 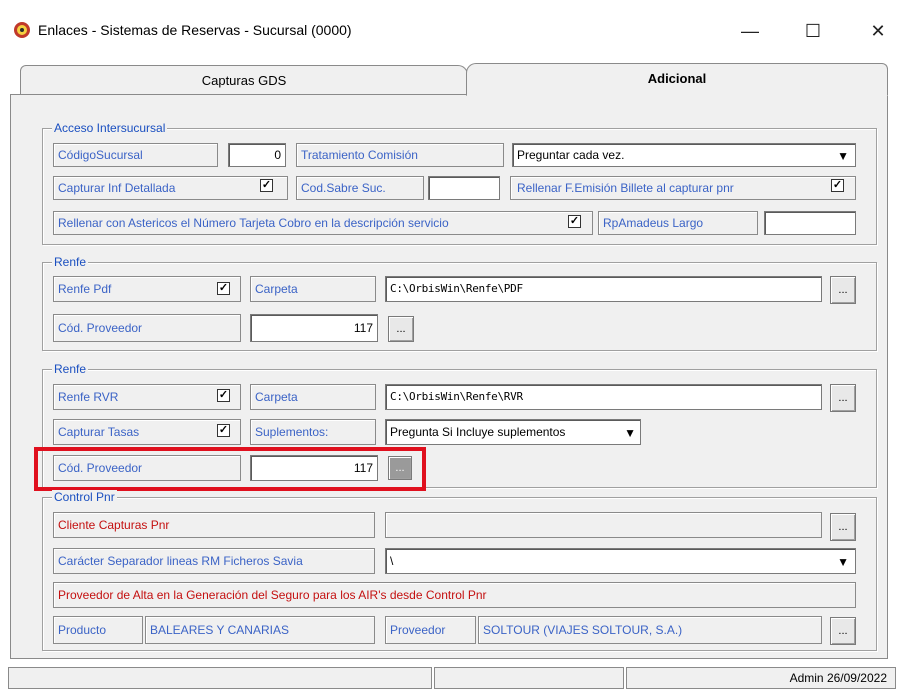 What do you see at coordinates (266, 185) in the screenshot?
I see `capturar-inf-detallada-checkbox: ✓` at bounding box center [266, 185].